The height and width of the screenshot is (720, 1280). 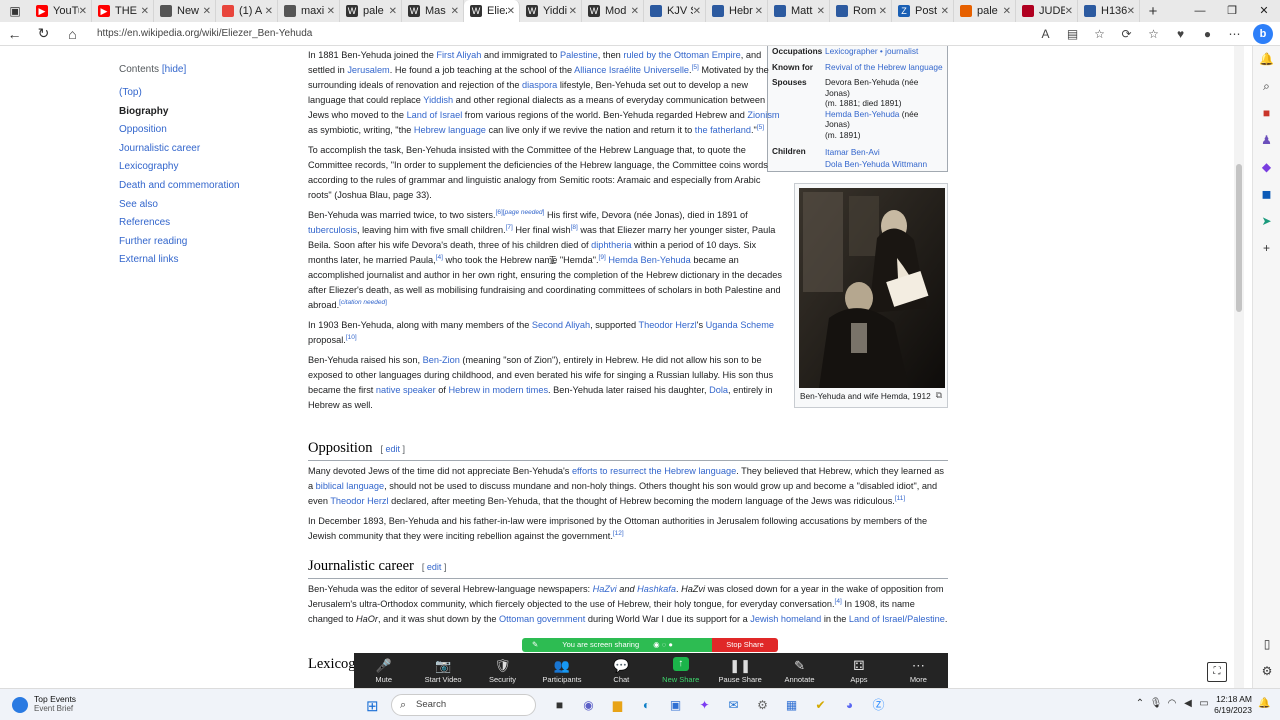 What do you see at coordinates (680, 670) in the screenshot?
I see `new-share-button: ↑ New Share` at bounding box center [680, 670].